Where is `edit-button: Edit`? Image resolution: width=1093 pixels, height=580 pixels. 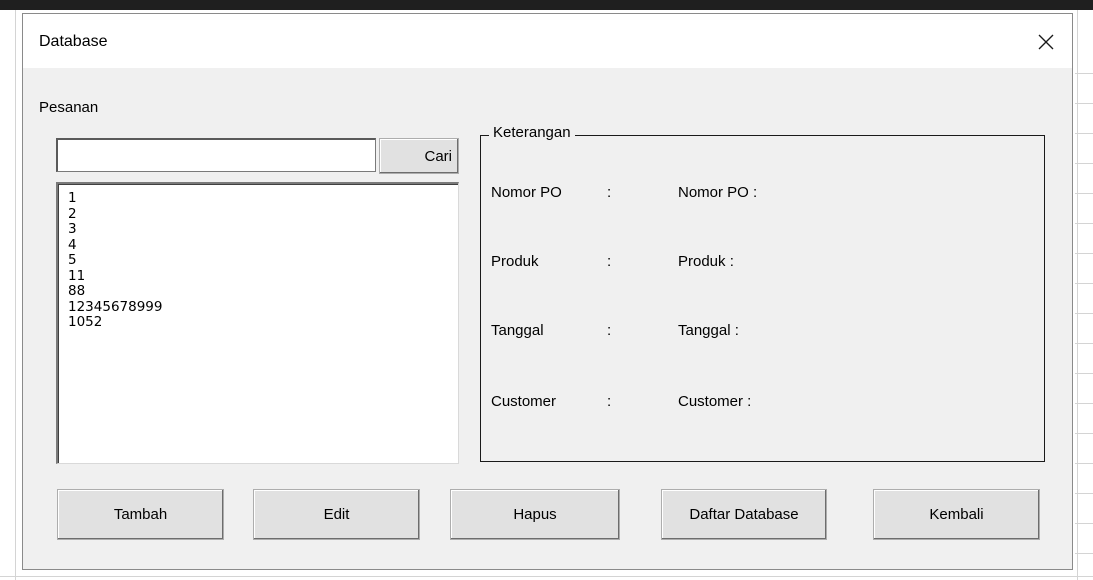
edit-button: Edit is located at coordinates (336, 514).